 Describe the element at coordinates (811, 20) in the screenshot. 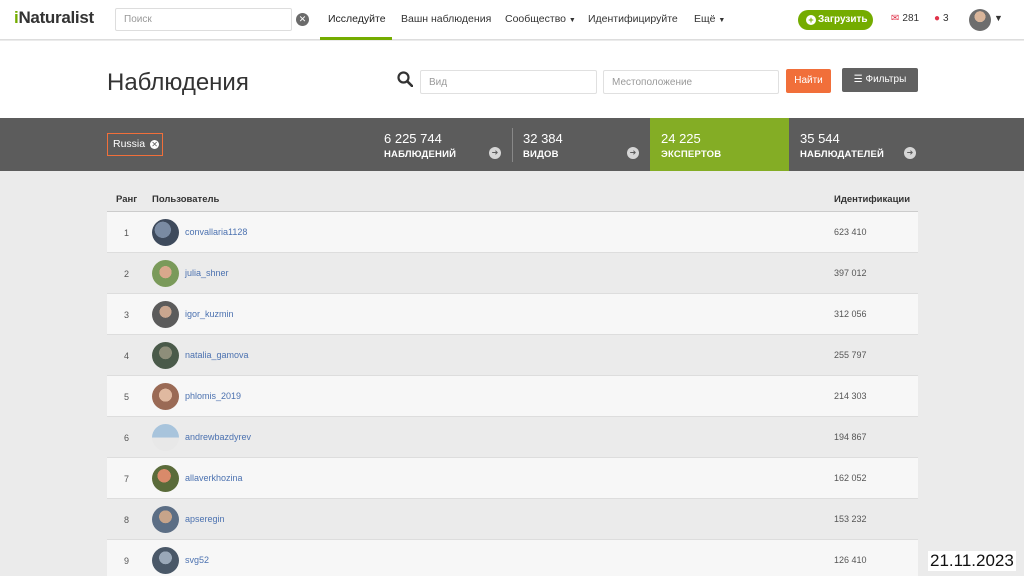

I see `plus-icon: +` at that location.